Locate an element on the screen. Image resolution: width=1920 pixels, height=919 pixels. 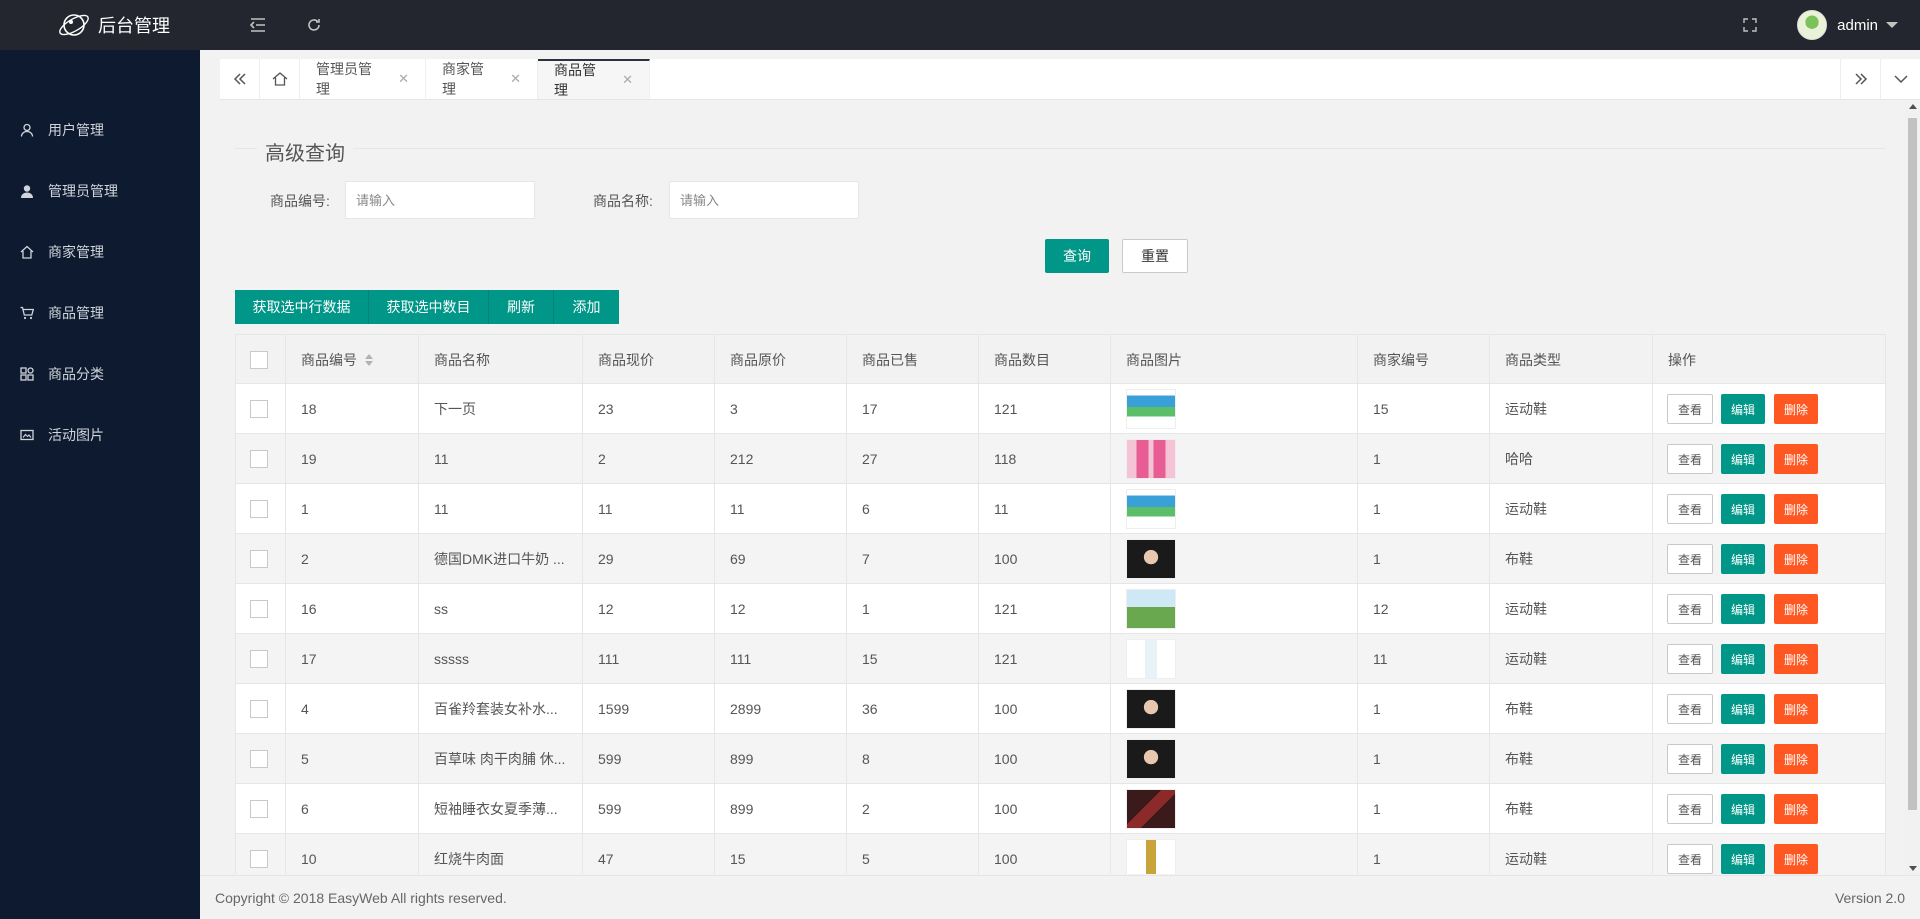
user-menu: admin is located at coordinates (1847, 25).